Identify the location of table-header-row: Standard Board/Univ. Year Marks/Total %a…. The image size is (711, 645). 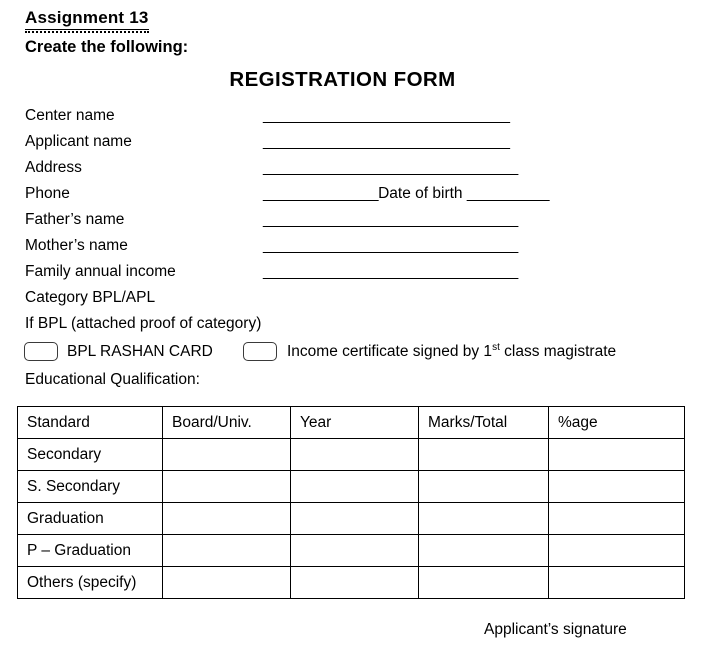
(351, 422).